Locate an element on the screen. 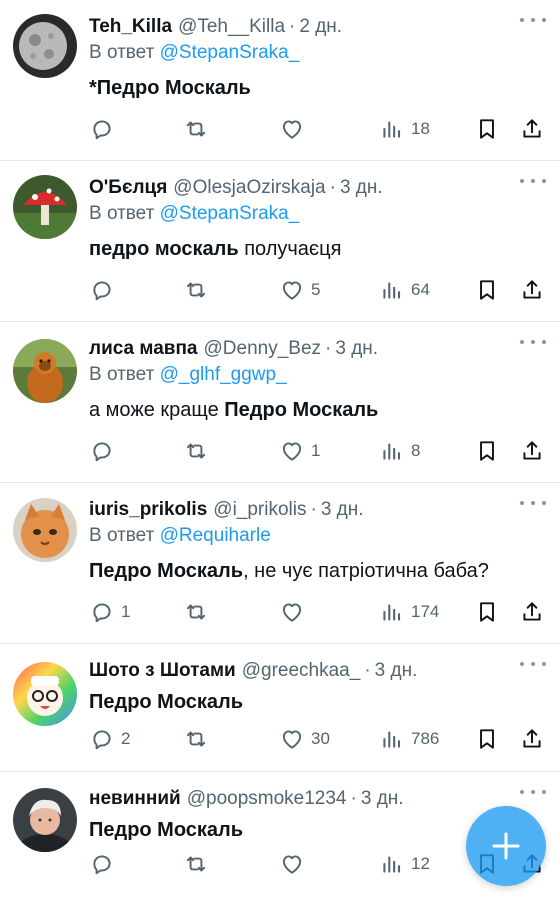 Image resolution: width=560 pixels, height=900 pixels. like-button: 1 is located at coordinates (299, 451).